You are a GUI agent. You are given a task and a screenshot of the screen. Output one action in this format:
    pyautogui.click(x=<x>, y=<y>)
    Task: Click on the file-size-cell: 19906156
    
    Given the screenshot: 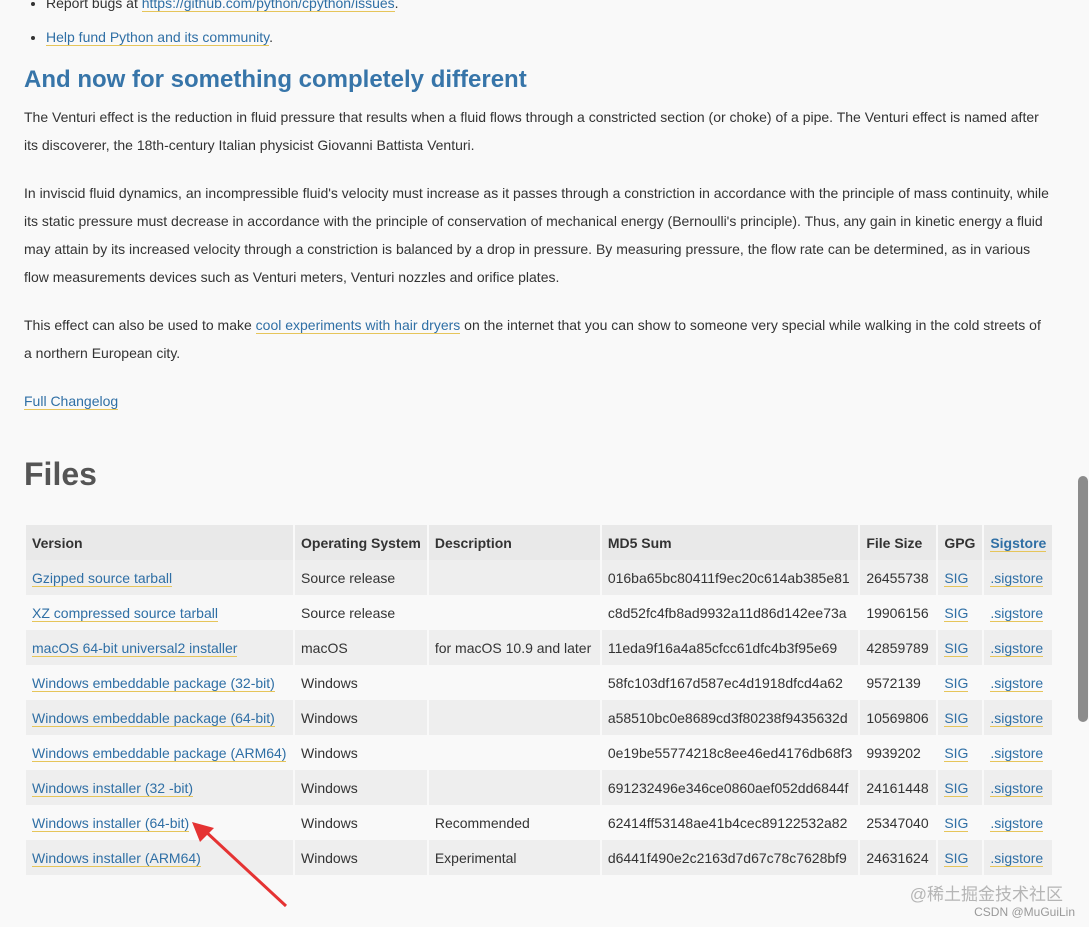 What is the action you would take?
    pyautogui.click(x=897, y=612)
    